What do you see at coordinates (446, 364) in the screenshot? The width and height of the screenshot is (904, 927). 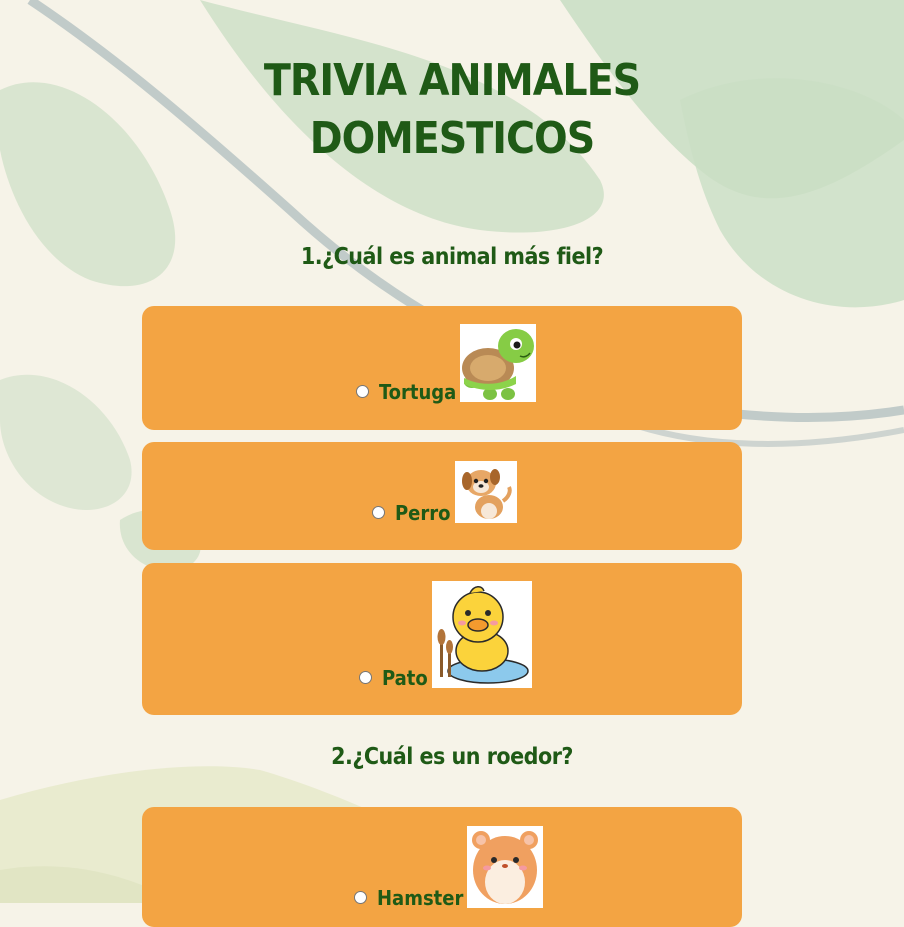 I see `option-tortuga: Tortuga` at bounding box center [446, 364].